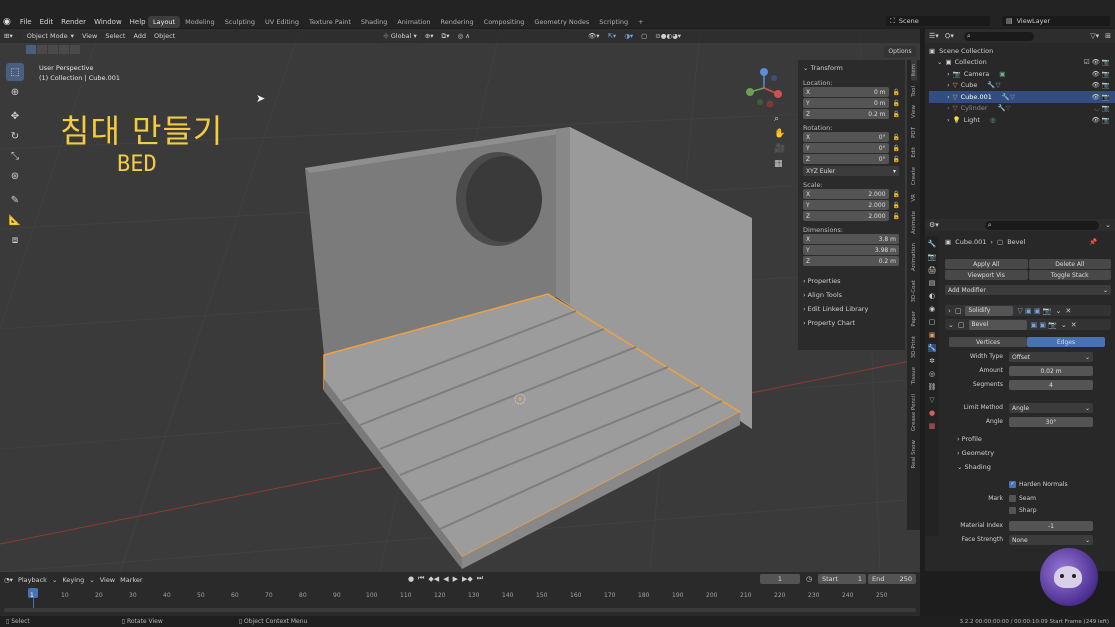  Describe the element at coordinates (846, 205) in the screenshot. I see `scale-y-field: Y 2.000` at that location.